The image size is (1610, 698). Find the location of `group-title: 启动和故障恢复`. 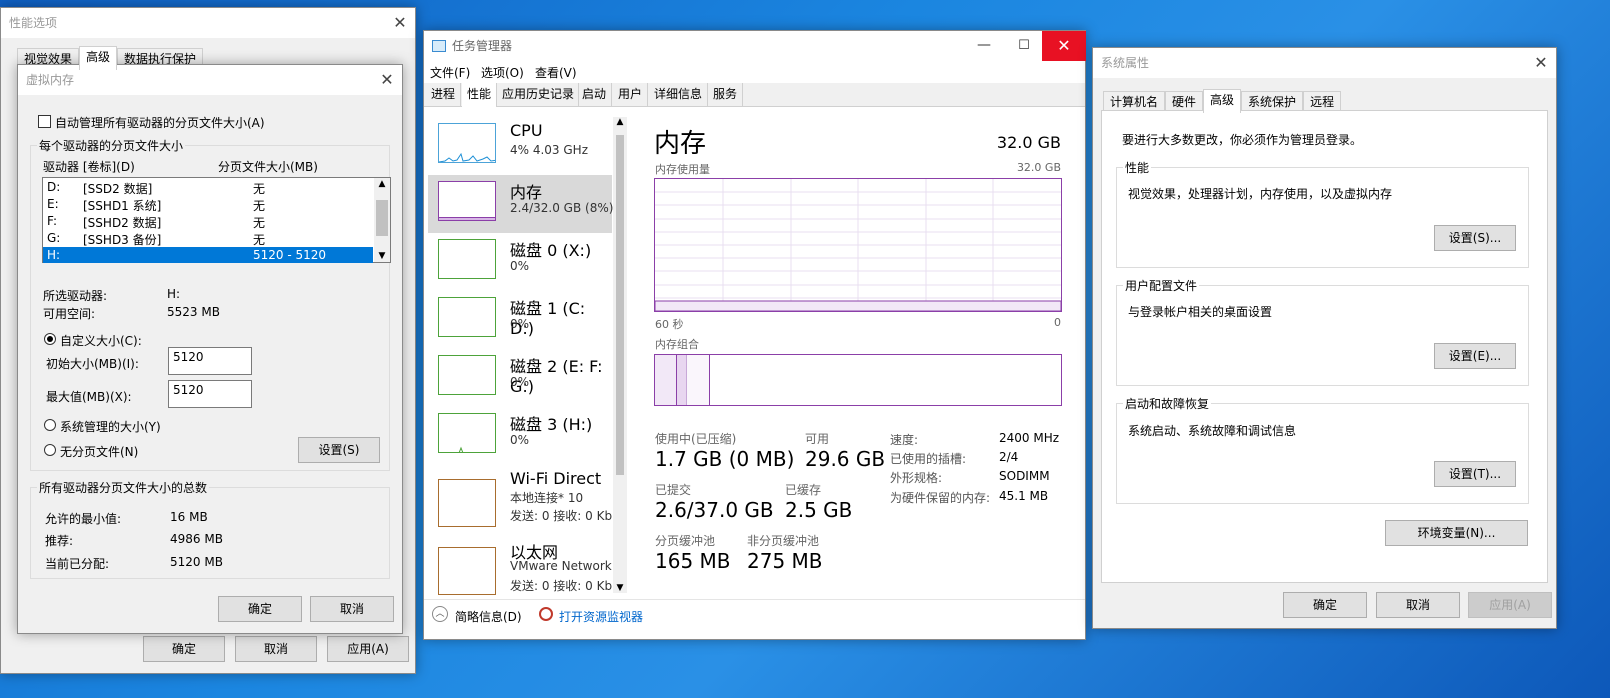

group-title: 启动和故障恢复 is located at coordinates (1167, 403).